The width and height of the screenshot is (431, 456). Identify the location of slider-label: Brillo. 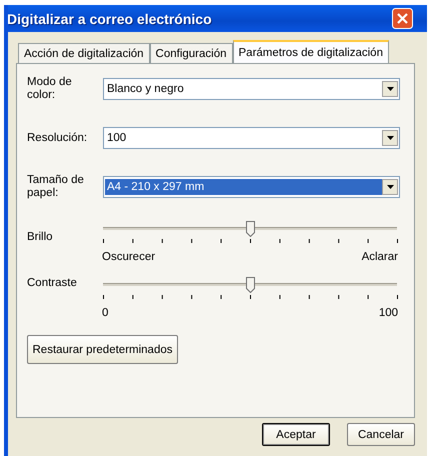
(40, 237).